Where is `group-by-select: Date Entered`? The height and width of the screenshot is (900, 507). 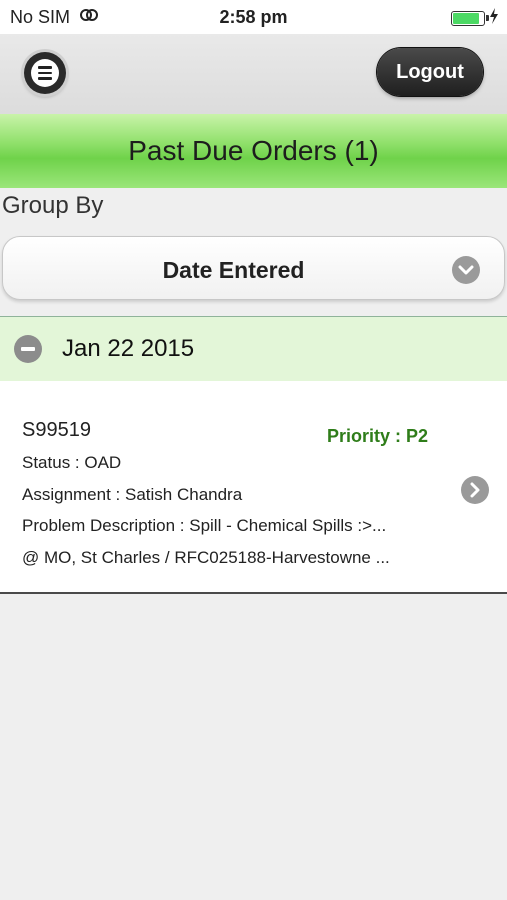 group-by-select: Date Entered is located at coordinates (253, 268).